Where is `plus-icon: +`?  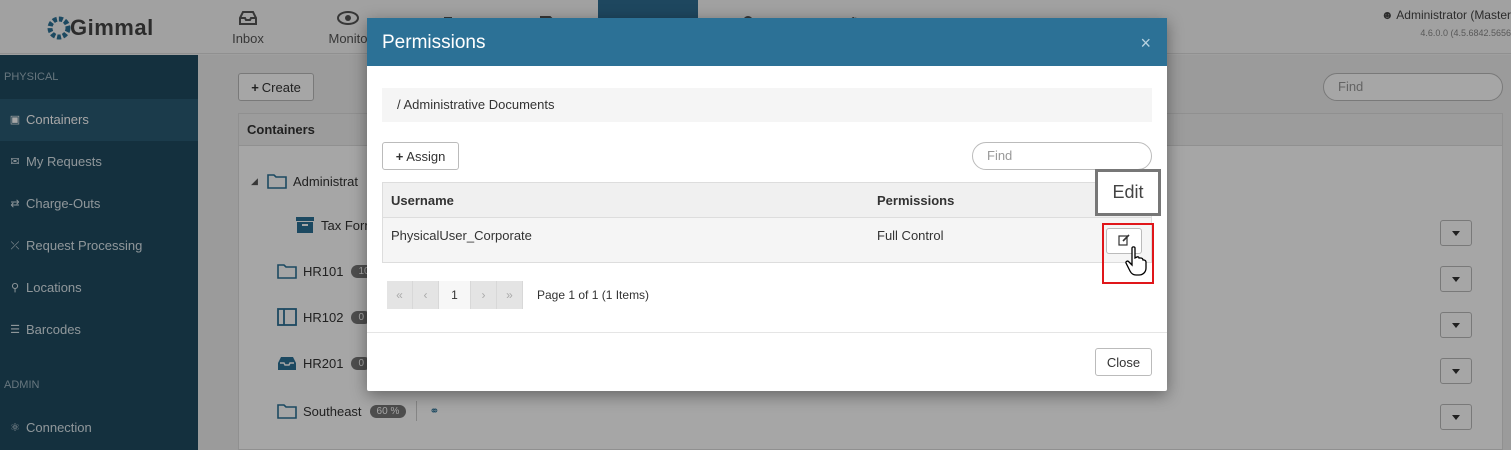
plus-icon: + is located at coordinates (399, 156).